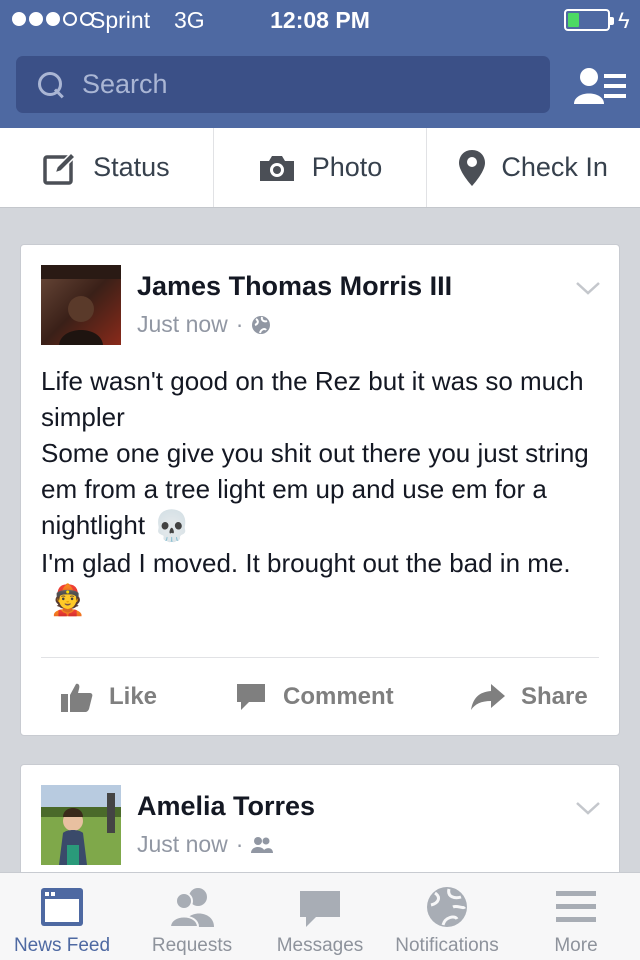 This screenshot has width=640, height=960. What do you see at coordinates (62, 907) in the screenshot?
I see `news-feed-icon` at bounding box center [62, 907].